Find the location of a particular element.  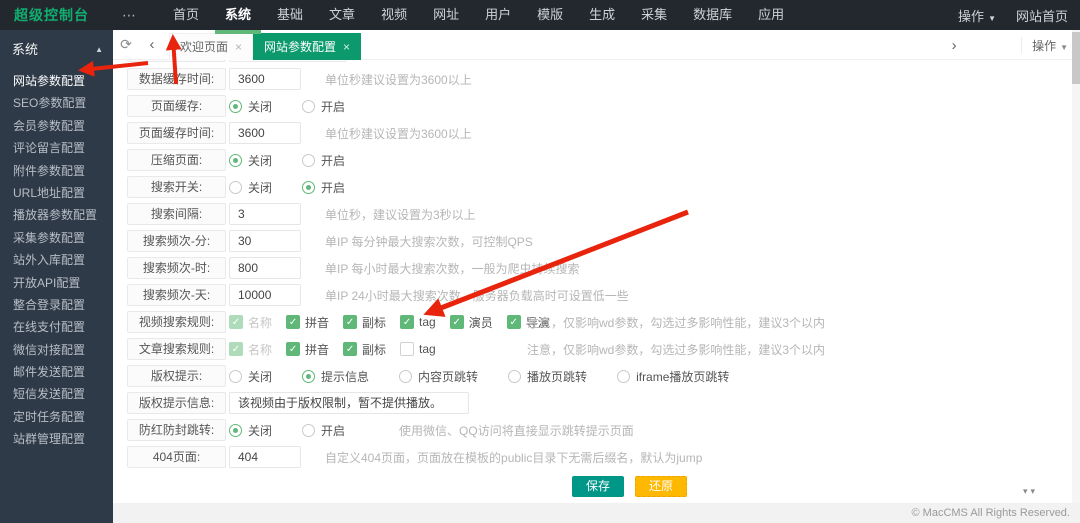

radio-label: 关闭 is located at coordinates (260, 187).